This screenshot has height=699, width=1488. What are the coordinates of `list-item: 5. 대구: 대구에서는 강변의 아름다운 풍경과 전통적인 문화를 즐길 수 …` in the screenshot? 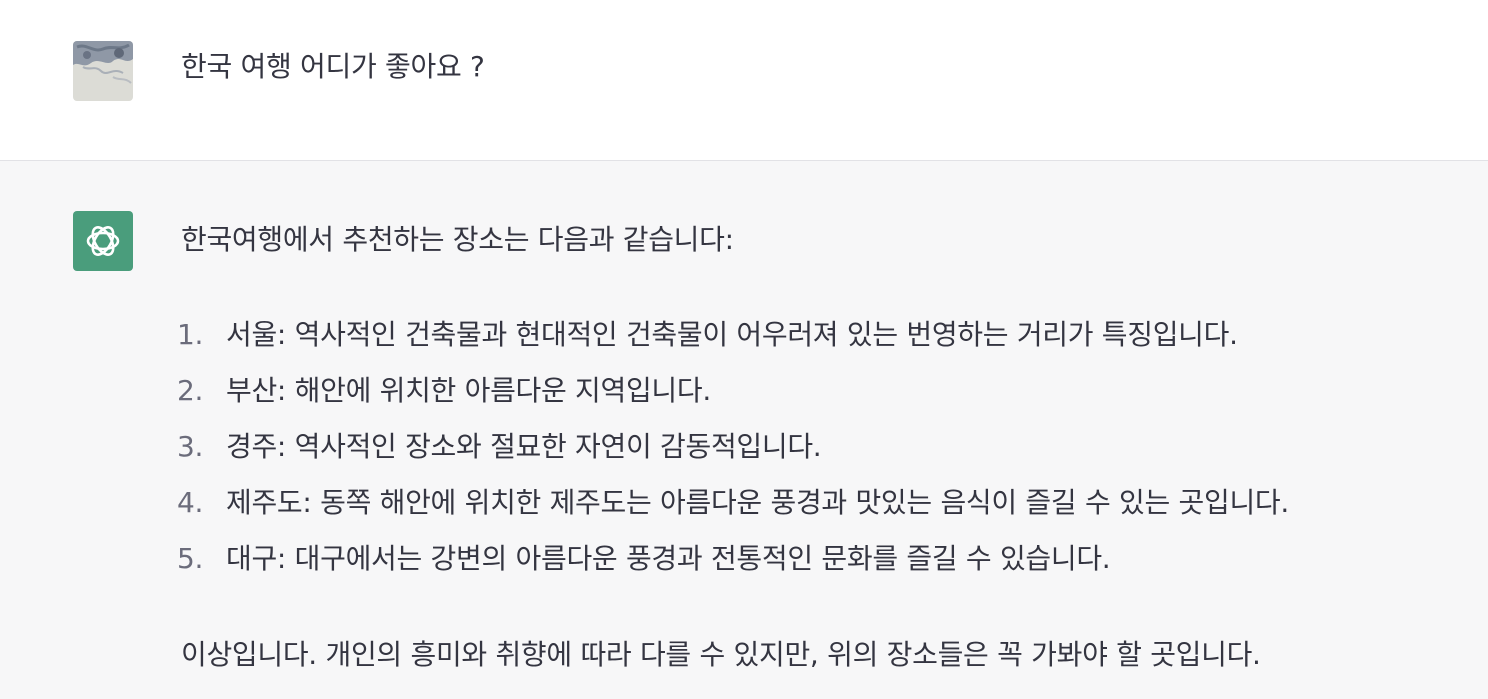 It's located at (733, 567).